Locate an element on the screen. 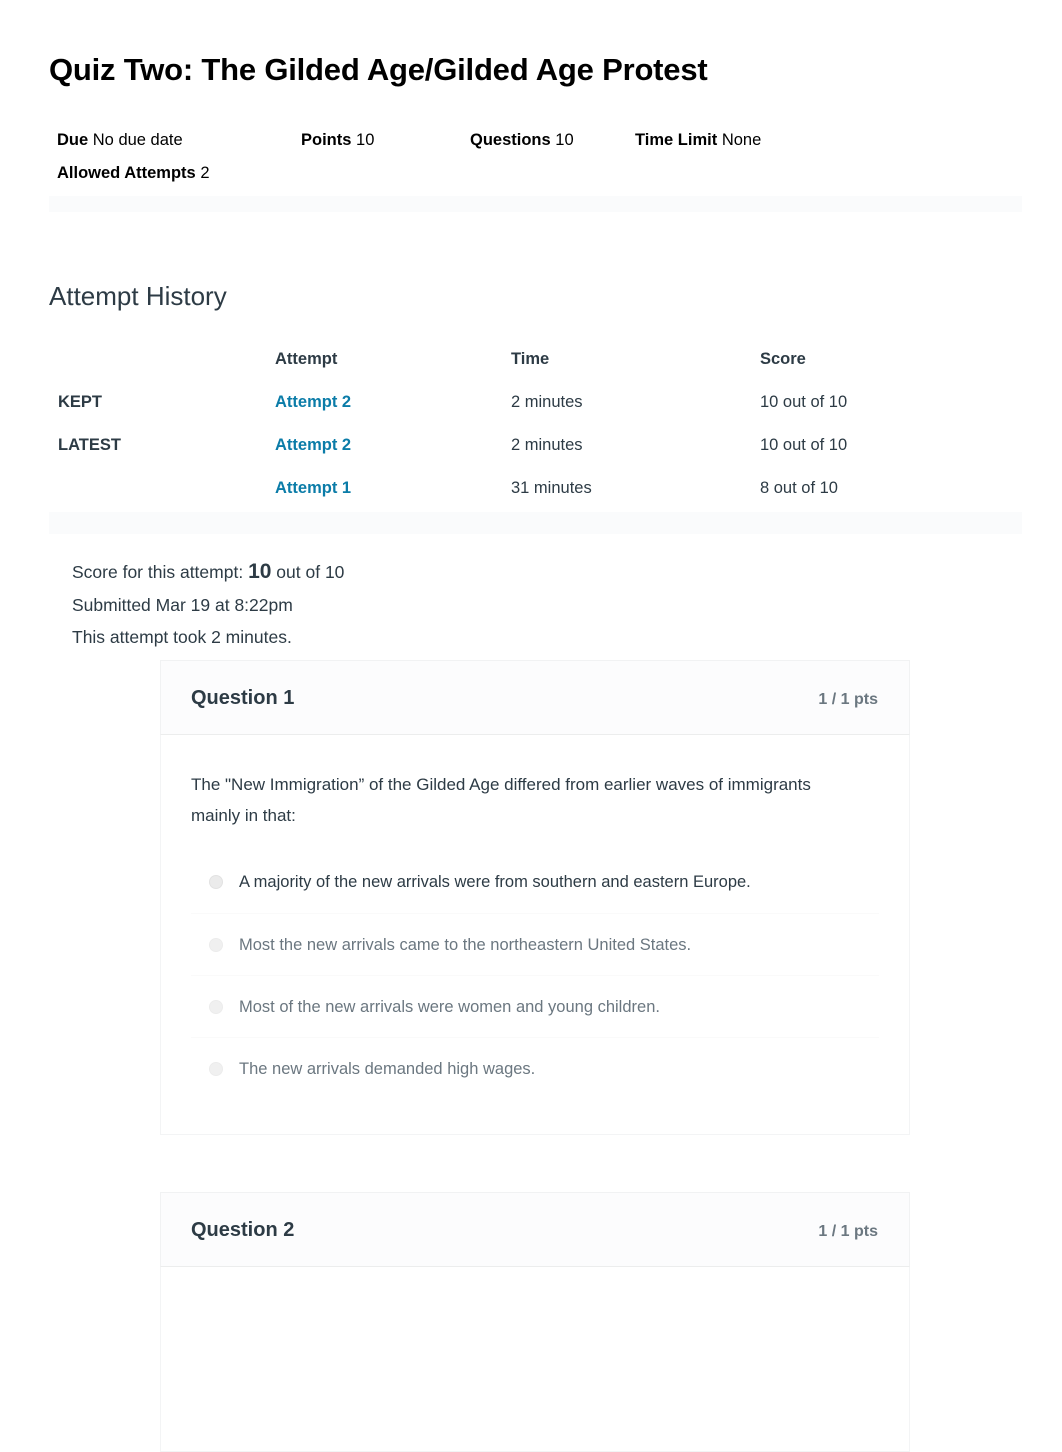 This screenshot has width=1062, height=1452. table-row: LATEST Attempt 2 2 minutes 10 out of 10 is located at coordinates (535, 445).